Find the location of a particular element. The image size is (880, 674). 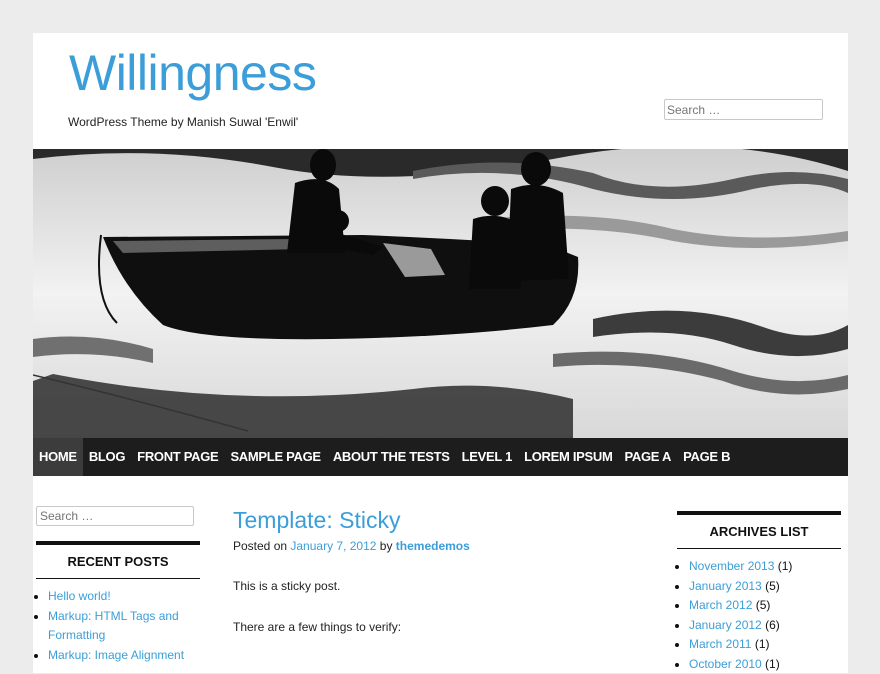

list-item: March 2011 (1) is located at coordinates (765, 645).